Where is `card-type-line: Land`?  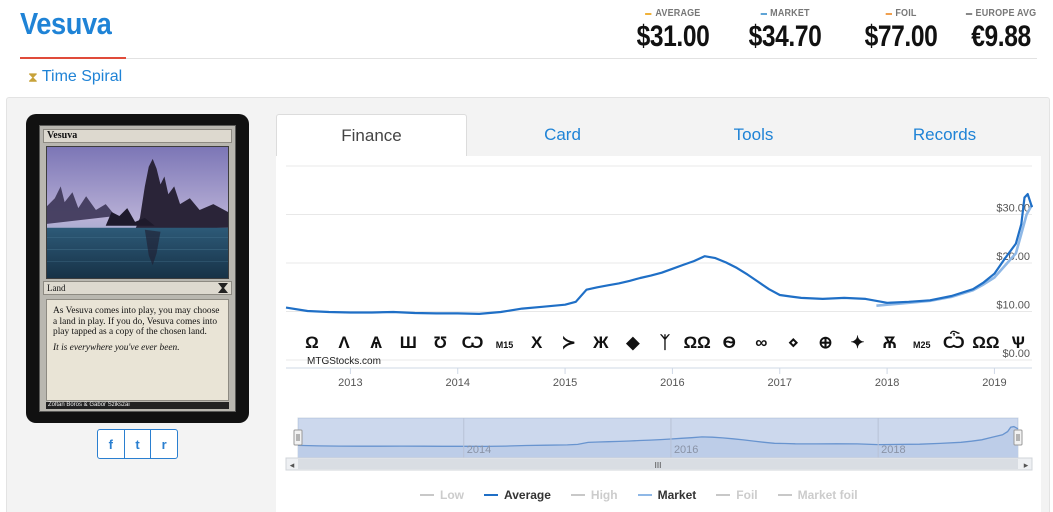 card-type-line: Land is located at coordinates (137, 288).